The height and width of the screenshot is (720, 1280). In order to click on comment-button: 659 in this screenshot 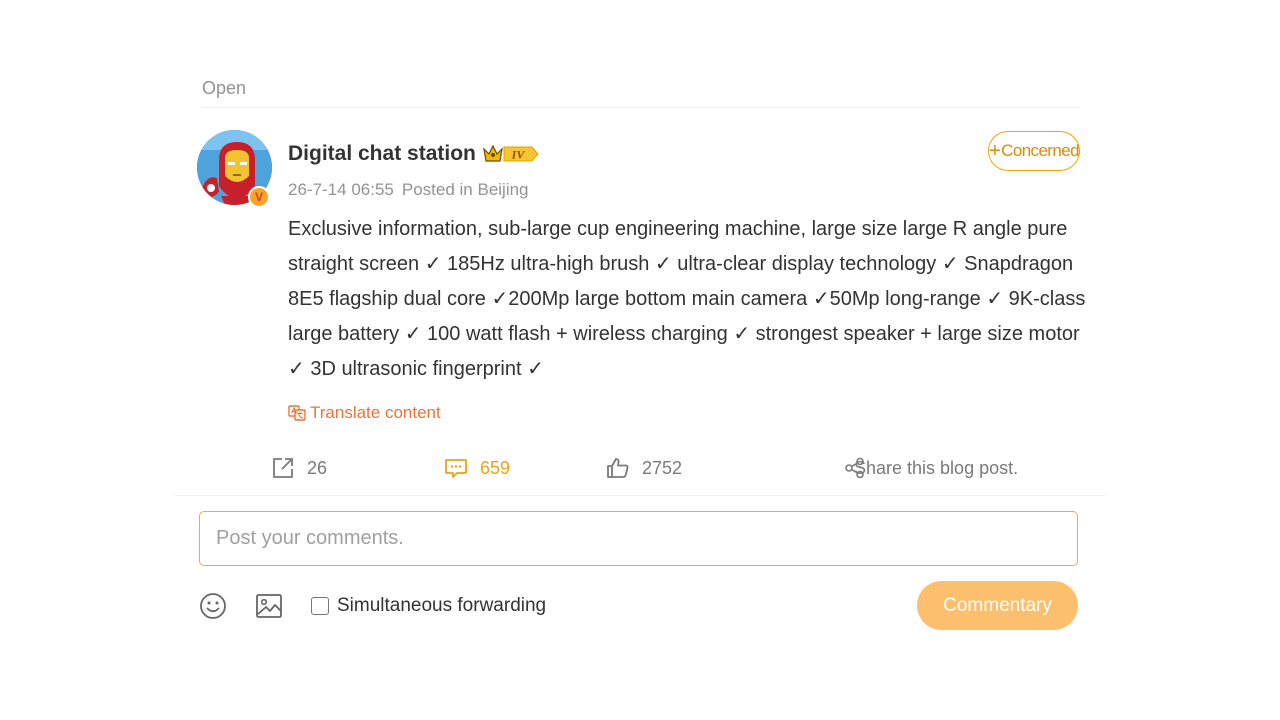, I will do `click(477, 468)`.